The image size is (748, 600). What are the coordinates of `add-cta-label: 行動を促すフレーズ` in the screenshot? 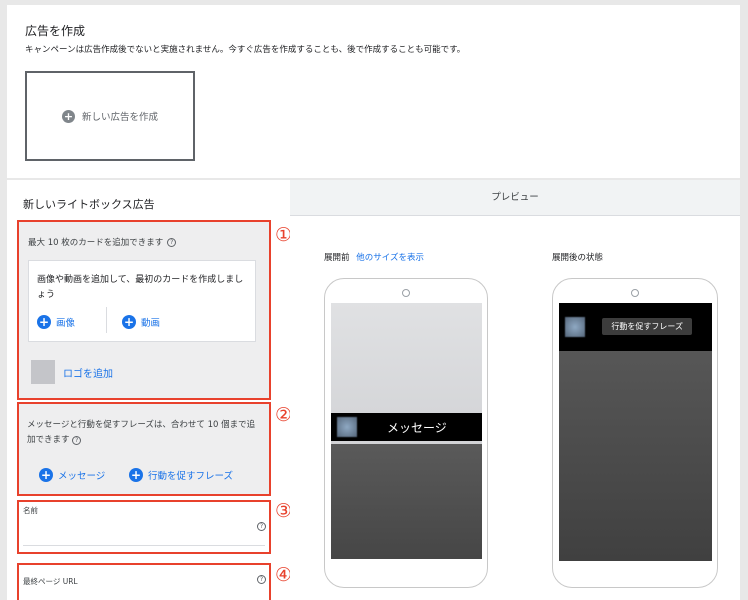 It's located at (191, 476).